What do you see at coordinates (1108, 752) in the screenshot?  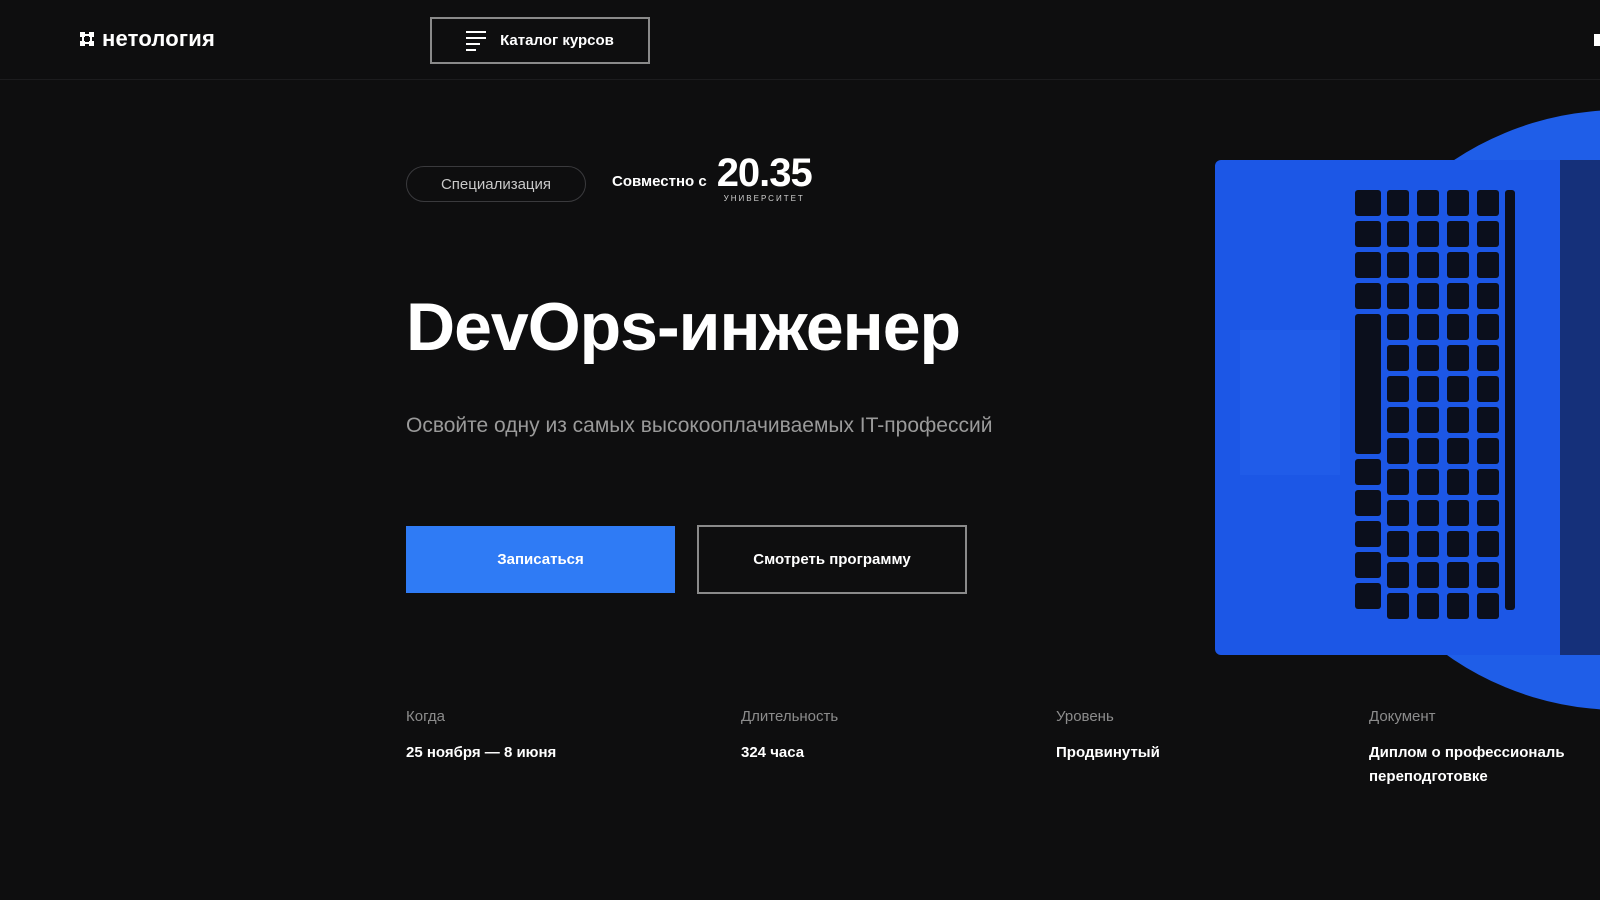 I see `fact-value: Продвинутый` at bounding box center [1108, 752].